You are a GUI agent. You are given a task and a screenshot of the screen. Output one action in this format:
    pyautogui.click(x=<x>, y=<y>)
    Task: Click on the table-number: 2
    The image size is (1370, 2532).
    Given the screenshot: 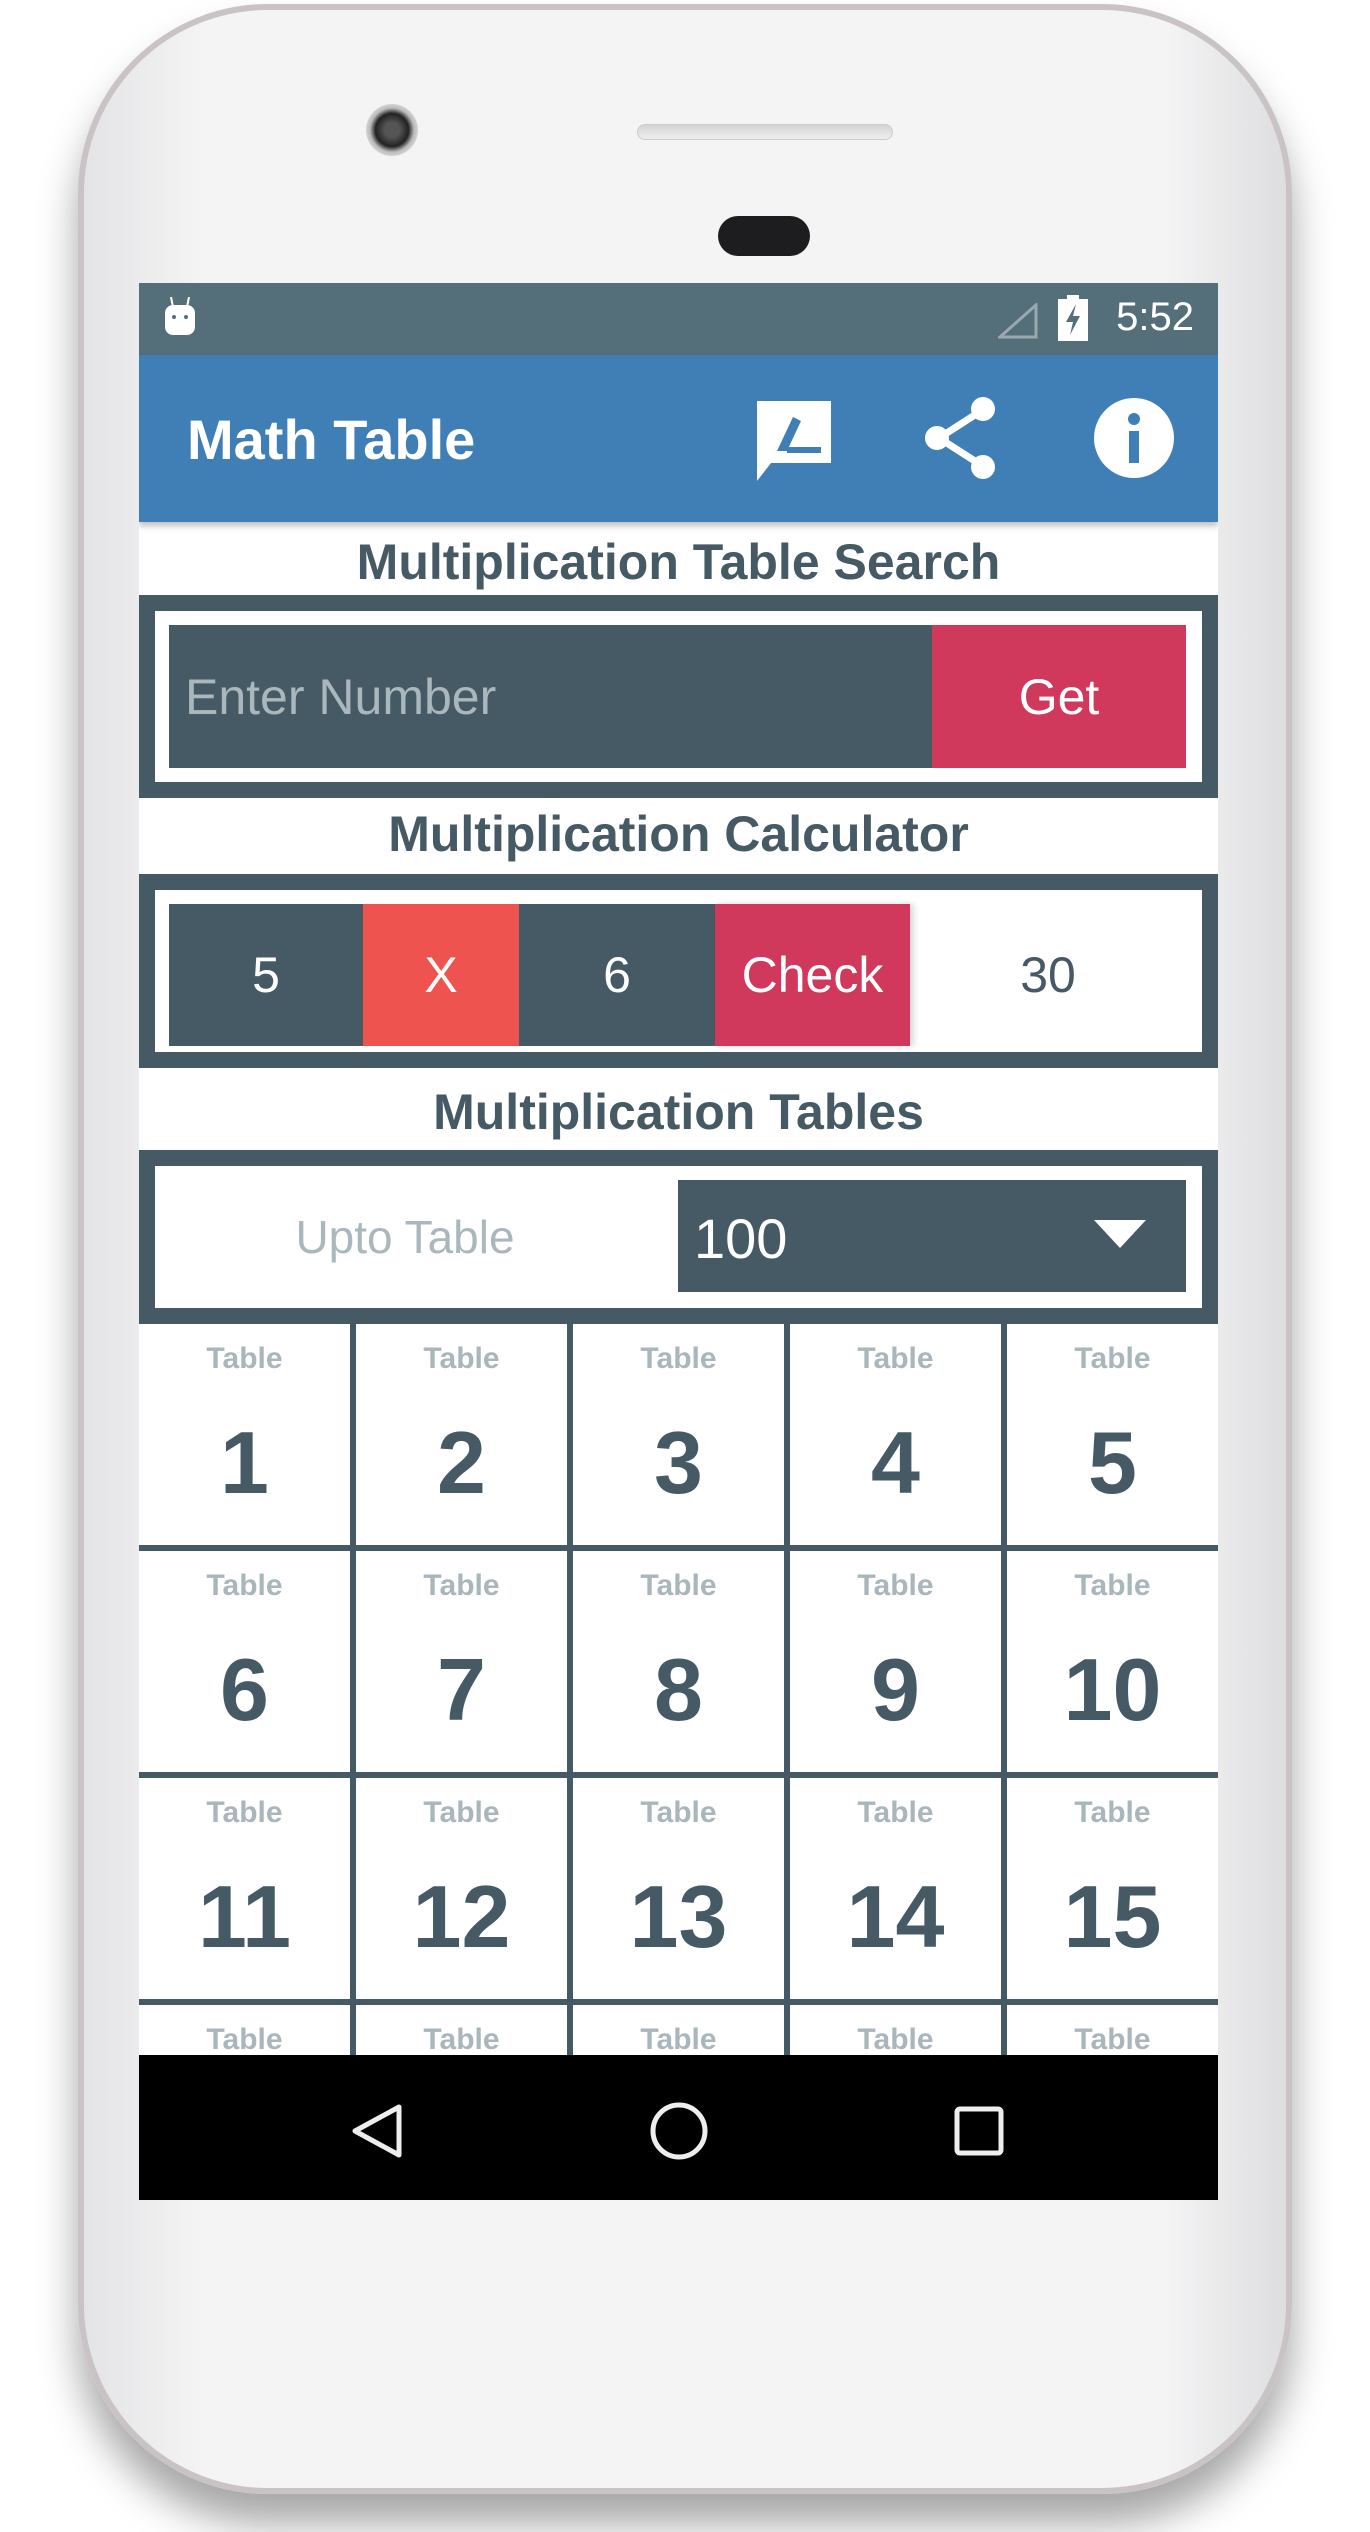 What is the action you would take?
    pyautogui.click(x=461, y=1462)
    